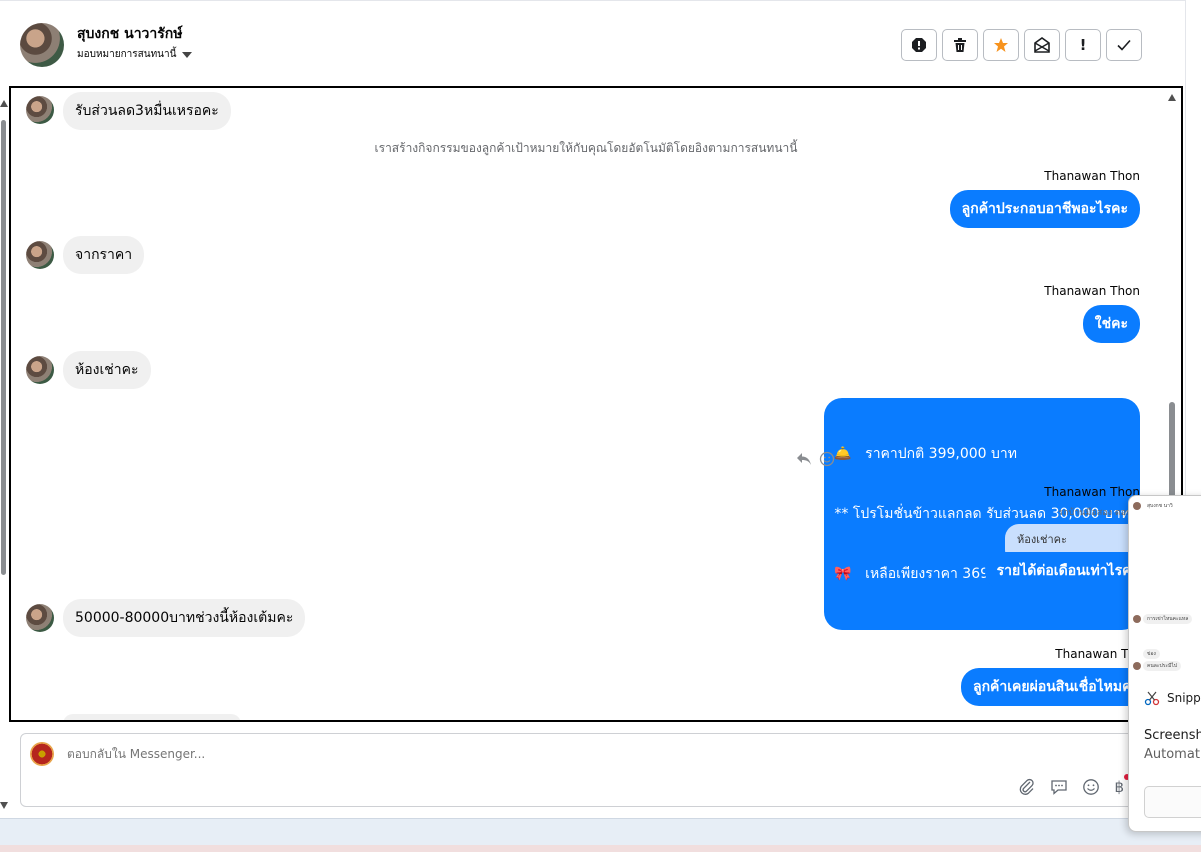 The height and width of the screenshot is (852, 1201). I want to click on star-button, so click(1001, 45).